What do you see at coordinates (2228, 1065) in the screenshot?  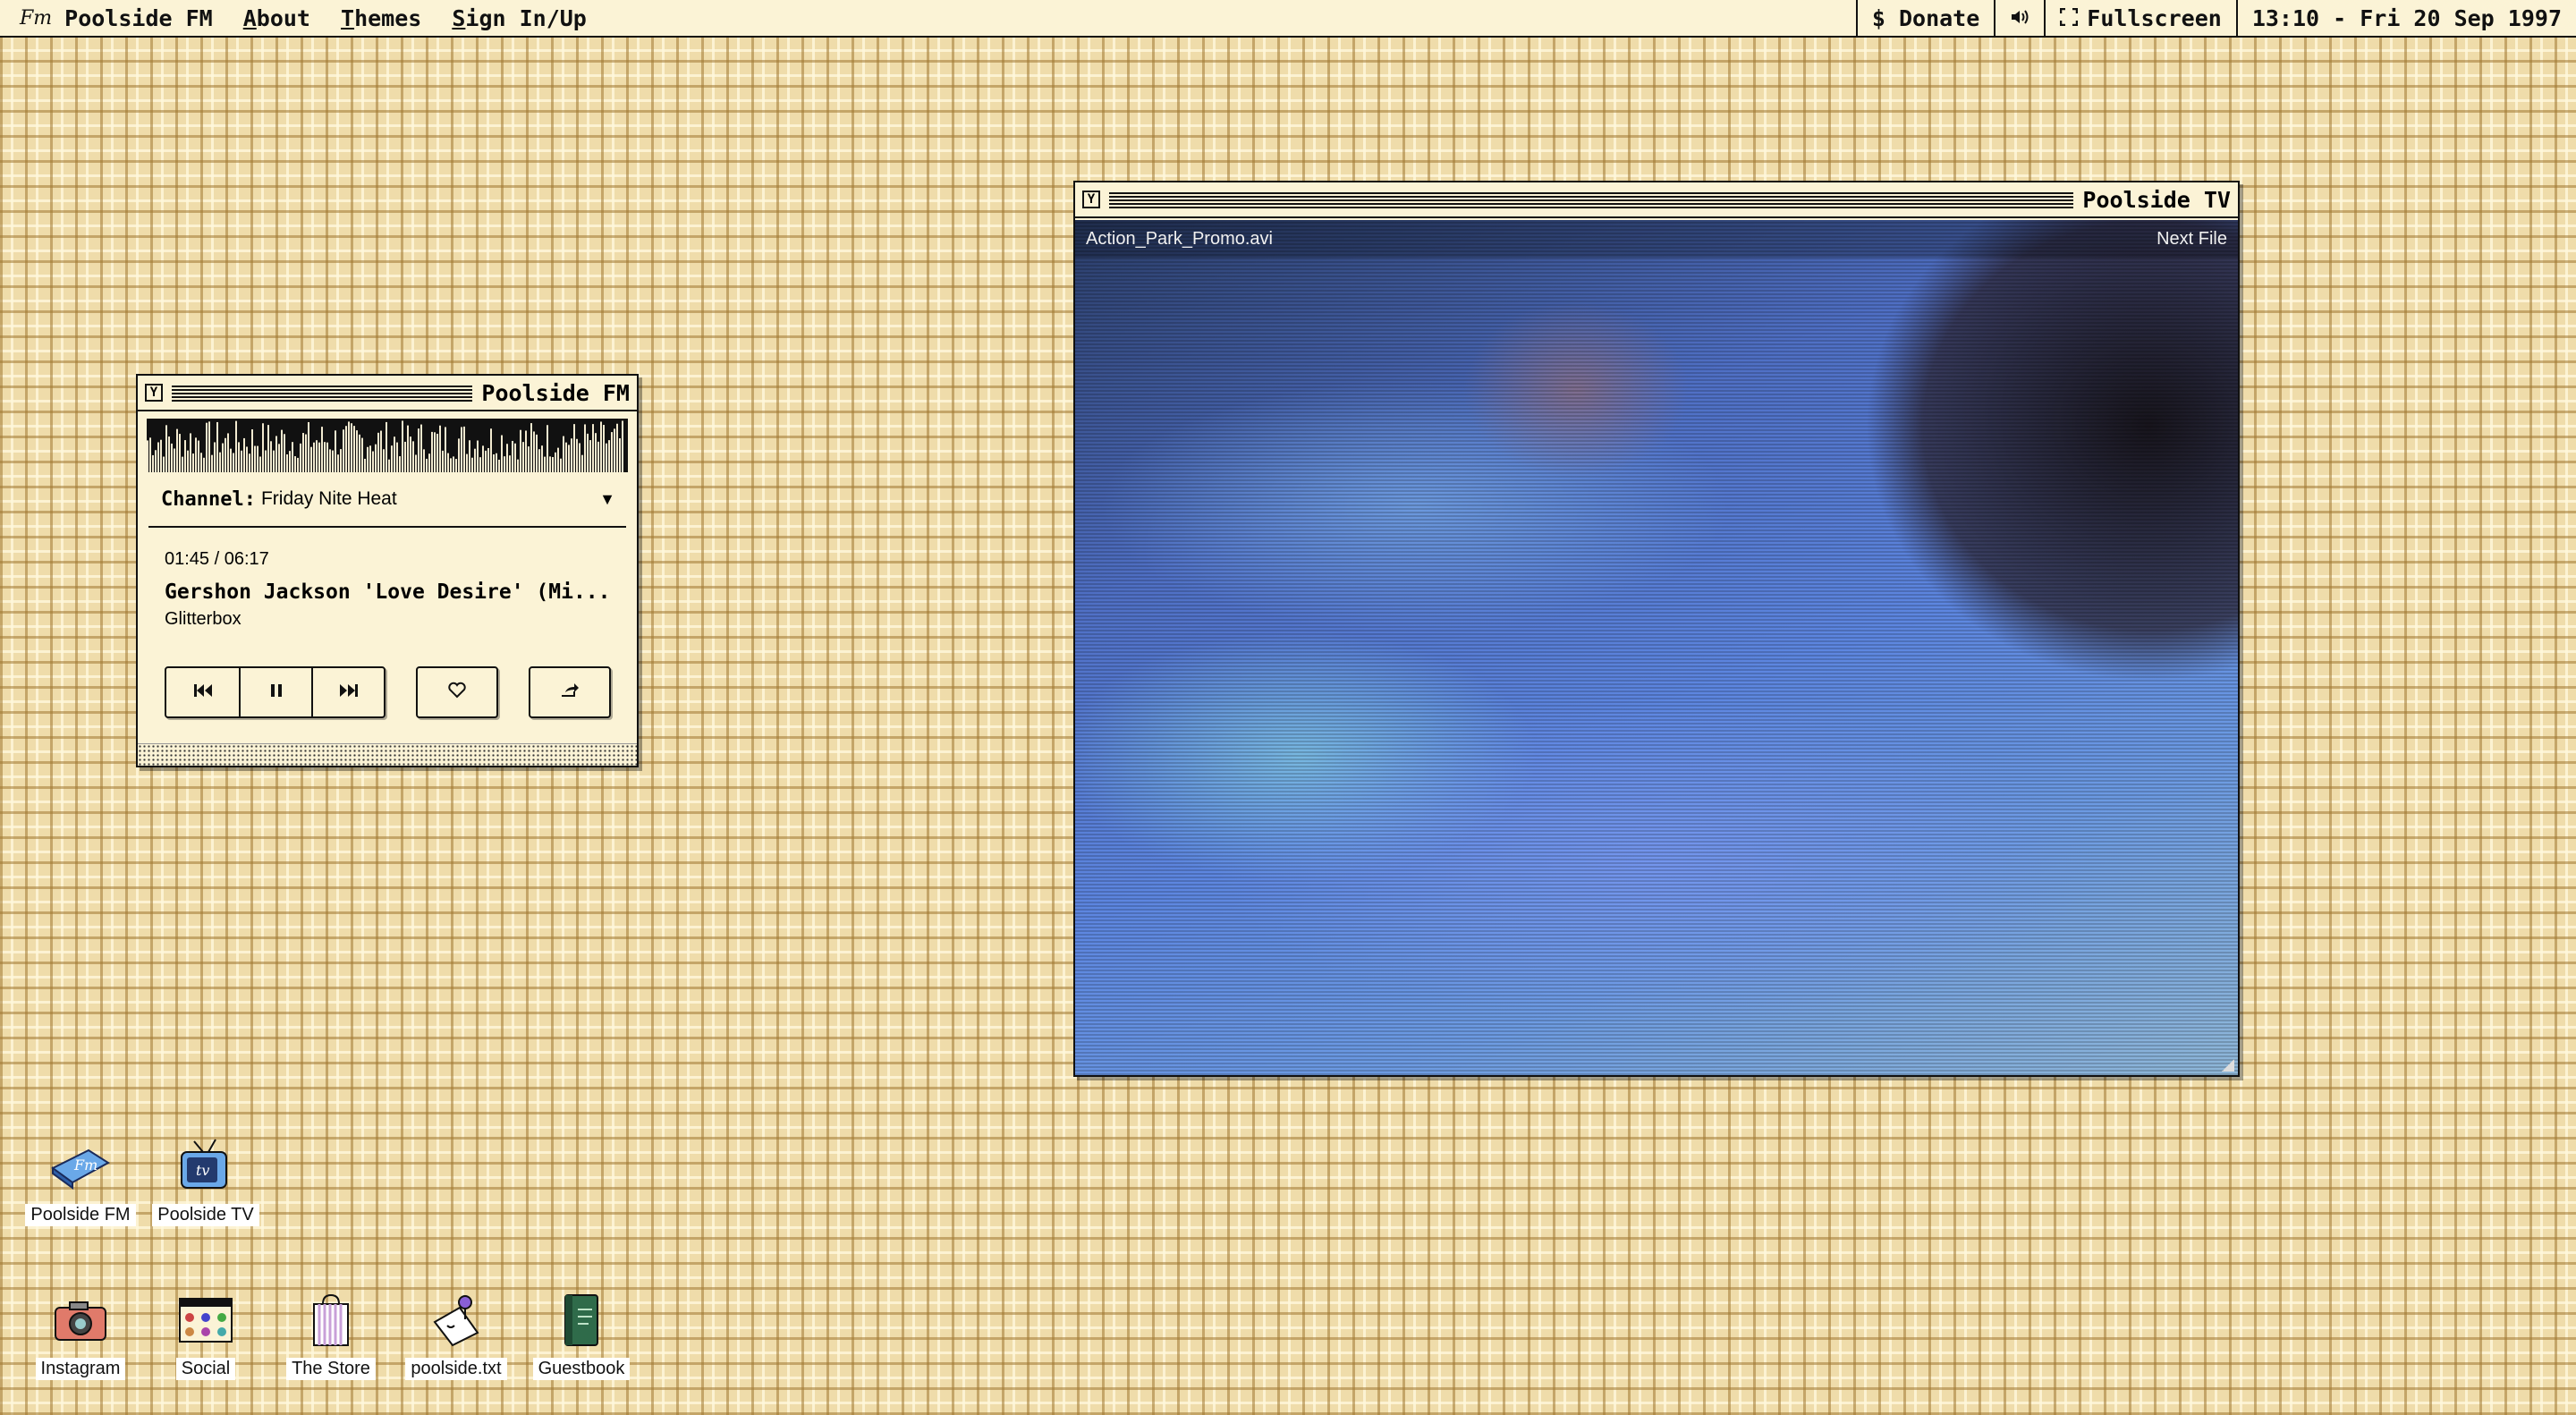 I see `resize-handle` at bounding box center [2228, 1065].